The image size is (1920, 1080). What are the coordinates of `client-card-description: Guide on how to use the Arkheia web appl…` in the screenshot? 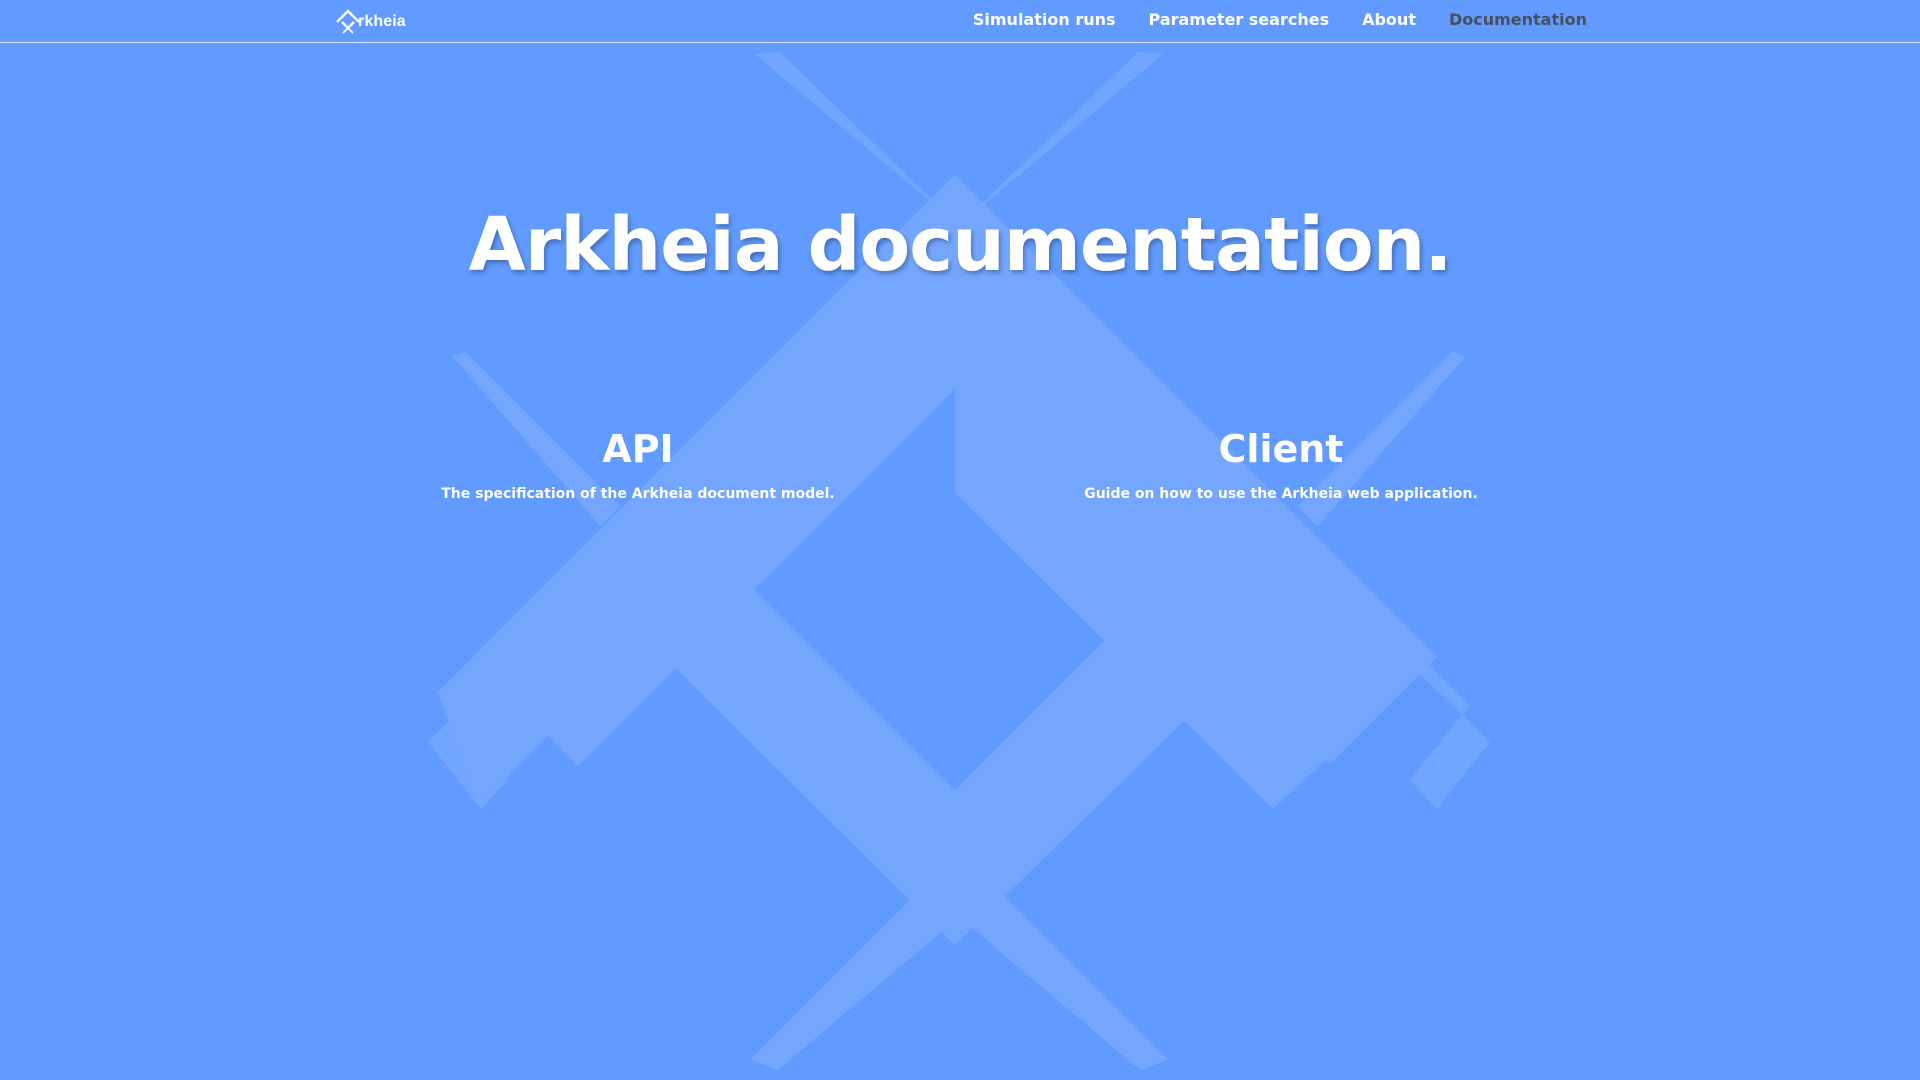 It's located at (1281, 494).